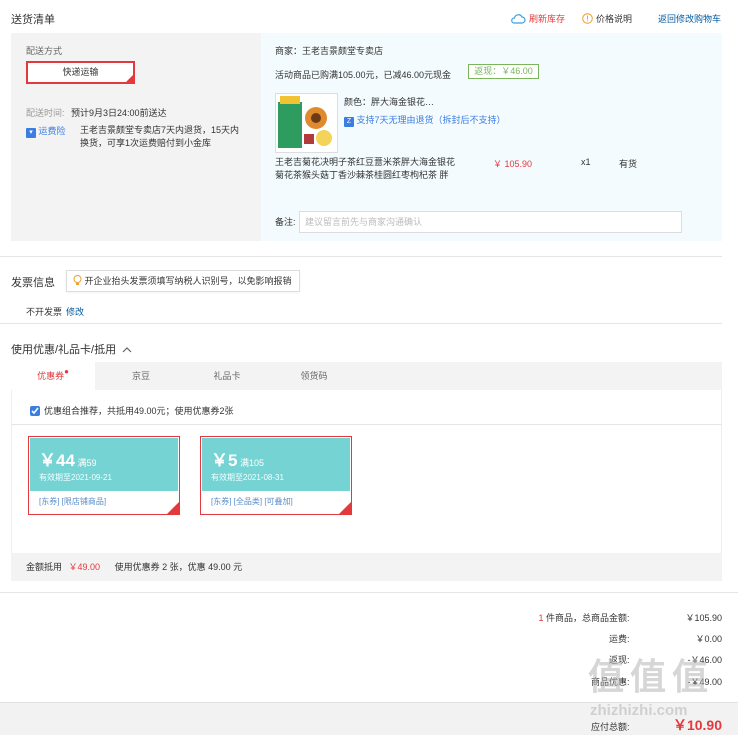 The width and height of the screenshot is (738, 735). I want to click on invoice-tip: 开企业抬头发票须填写纳税人识别号，以免影响报销, so click(183, 281).